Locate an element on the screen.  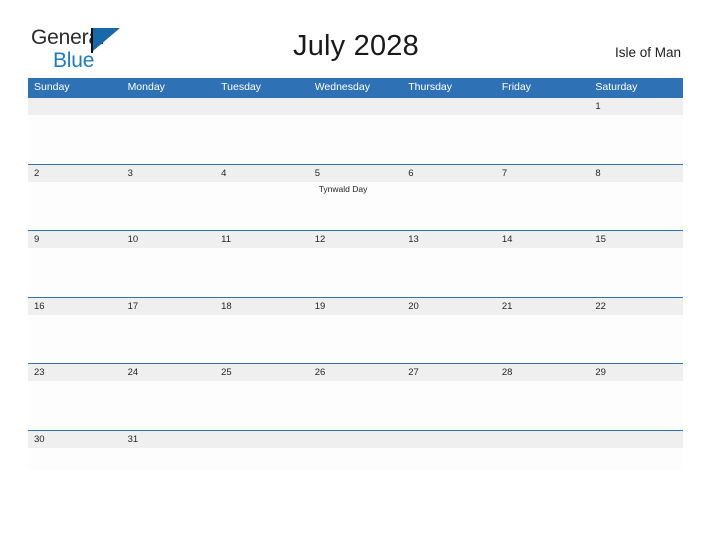
day-number: 21 is located at coordinates (543, 306).